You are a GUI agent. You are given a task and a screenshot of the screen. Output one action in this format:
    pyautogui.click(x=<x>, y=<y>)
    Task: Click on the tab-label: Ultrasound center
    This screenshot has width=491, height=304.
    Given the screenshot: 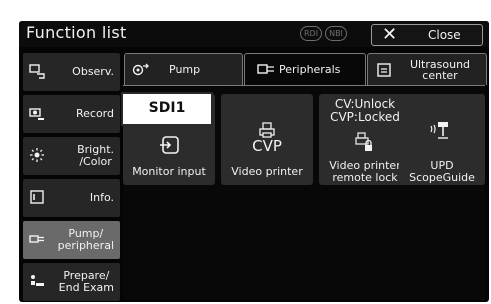 What is the action you would take?
    pyautogui.click(x=440, y=69)
    